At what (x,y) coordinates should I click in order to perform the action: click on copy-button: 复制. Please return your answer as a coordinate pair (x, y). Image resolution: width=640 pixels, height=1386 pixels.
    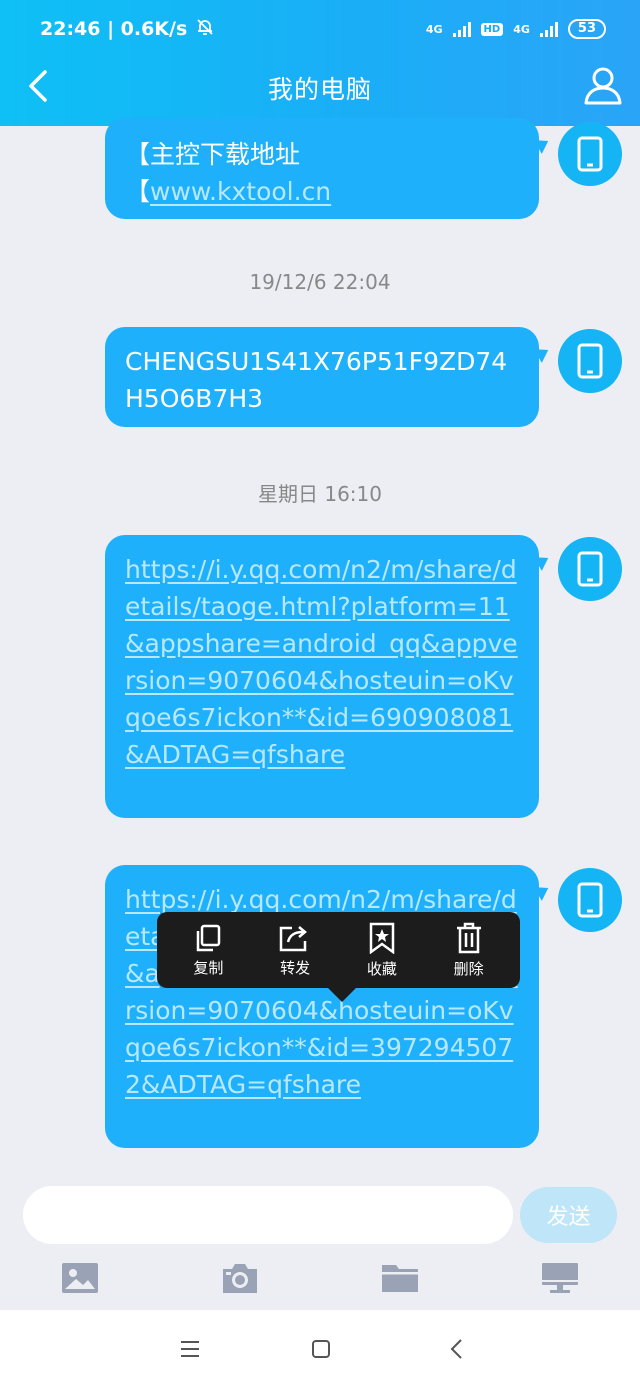
    Looking at the image, I should click on (208, 950).